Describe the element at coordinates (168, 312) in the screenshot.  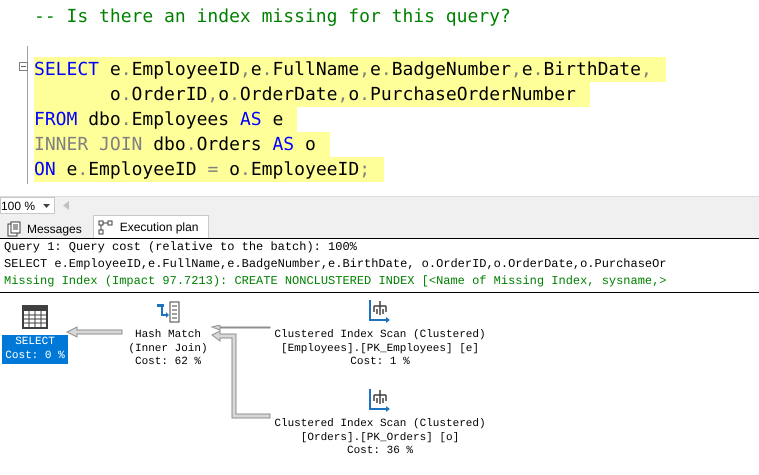
I see `hash-match-icon` at that location.